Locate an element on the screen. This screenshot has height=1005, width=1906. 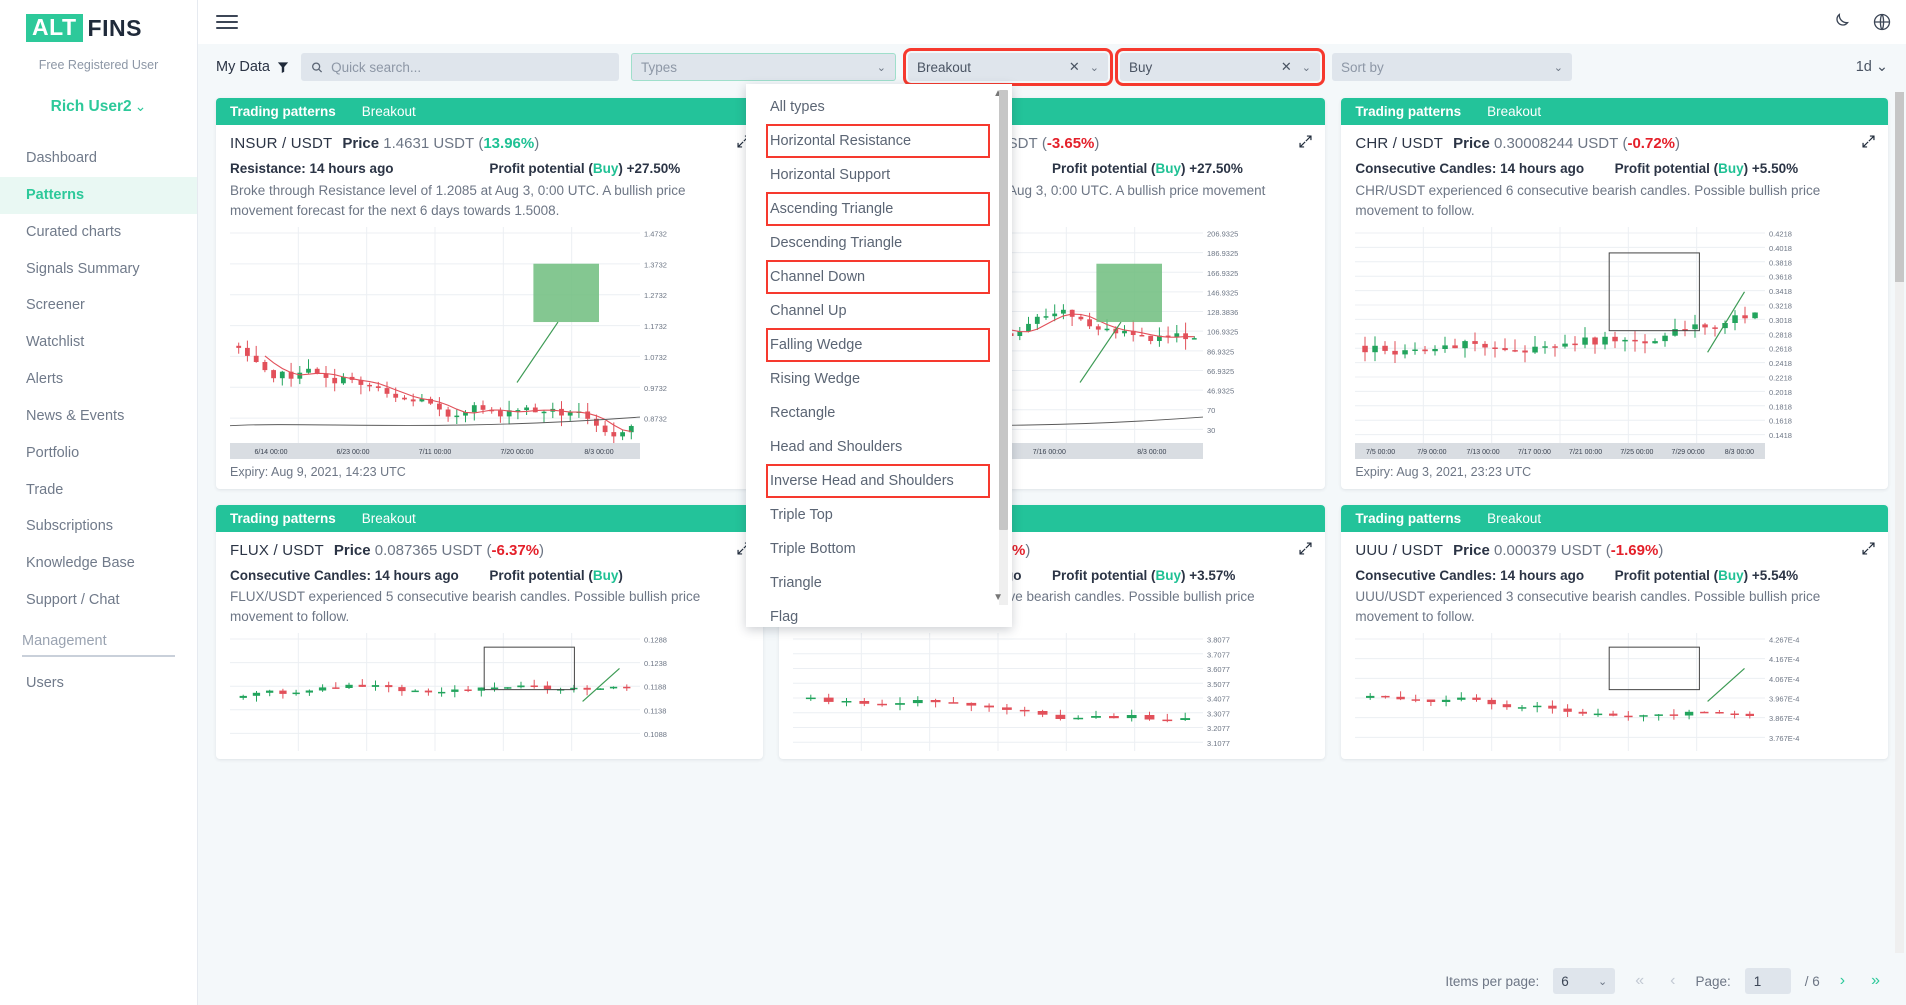
side-select: Buy ✕ ⌄ is located at coordinates (1220, 67).